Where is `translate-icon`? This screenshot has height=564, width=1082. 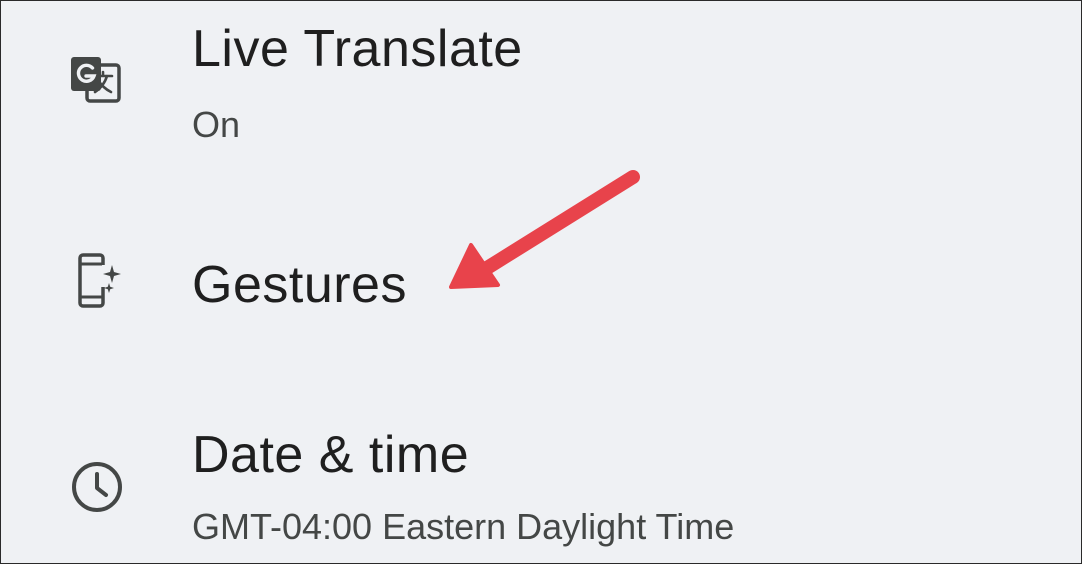 translate-icon is located at coordinates (97, 81).